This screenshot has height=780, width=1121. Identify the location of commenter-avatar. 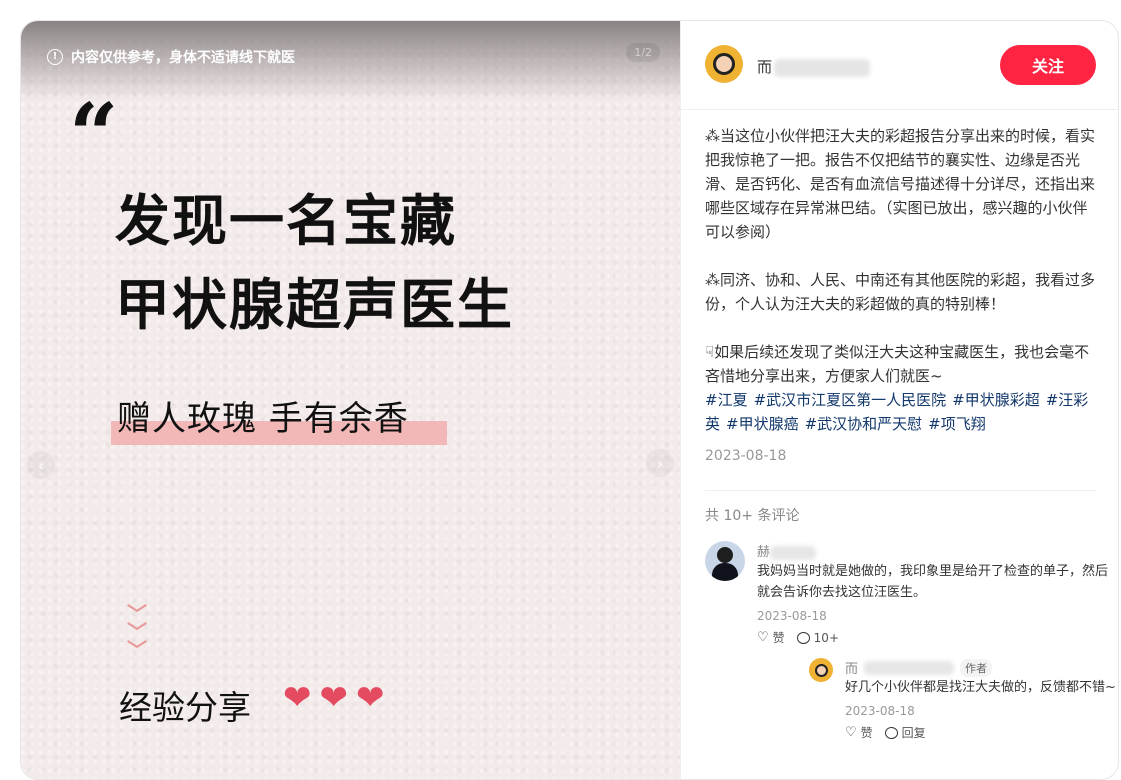
(725, 561).